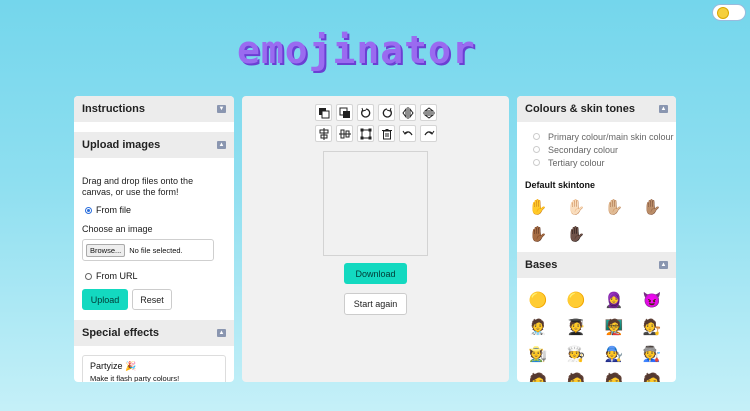 Image resolution: width=750 pixels, height=411 pixels. What do you see at coordinates (221, 109) in the screenshot?
I see `chevron-down-icon: ▼` at bounding box center [221, 109].